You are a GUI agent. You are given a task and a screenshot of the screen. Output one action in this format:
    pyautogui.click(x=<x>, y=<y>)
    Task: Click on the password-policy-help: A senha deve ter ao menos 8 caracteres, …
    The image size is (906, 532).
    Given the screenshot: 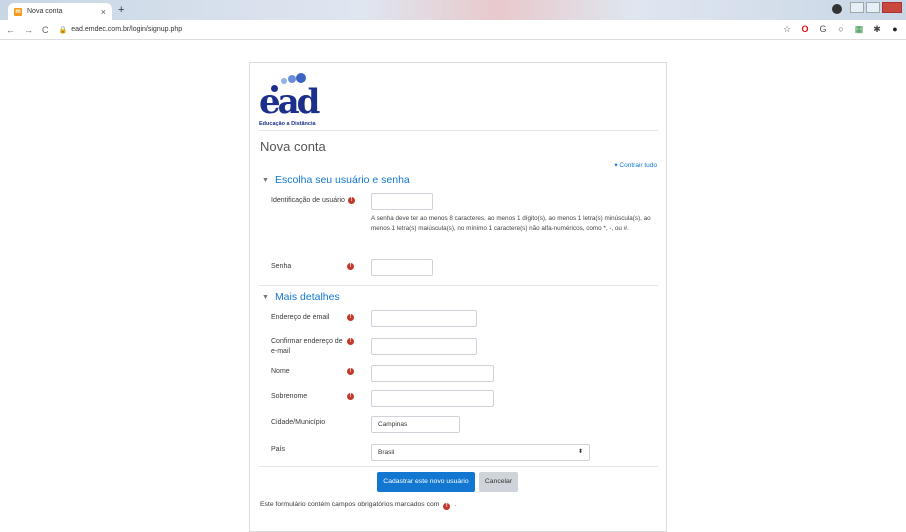 What is the action you would take?
    pyautogui.click(x=511, y=223)
    